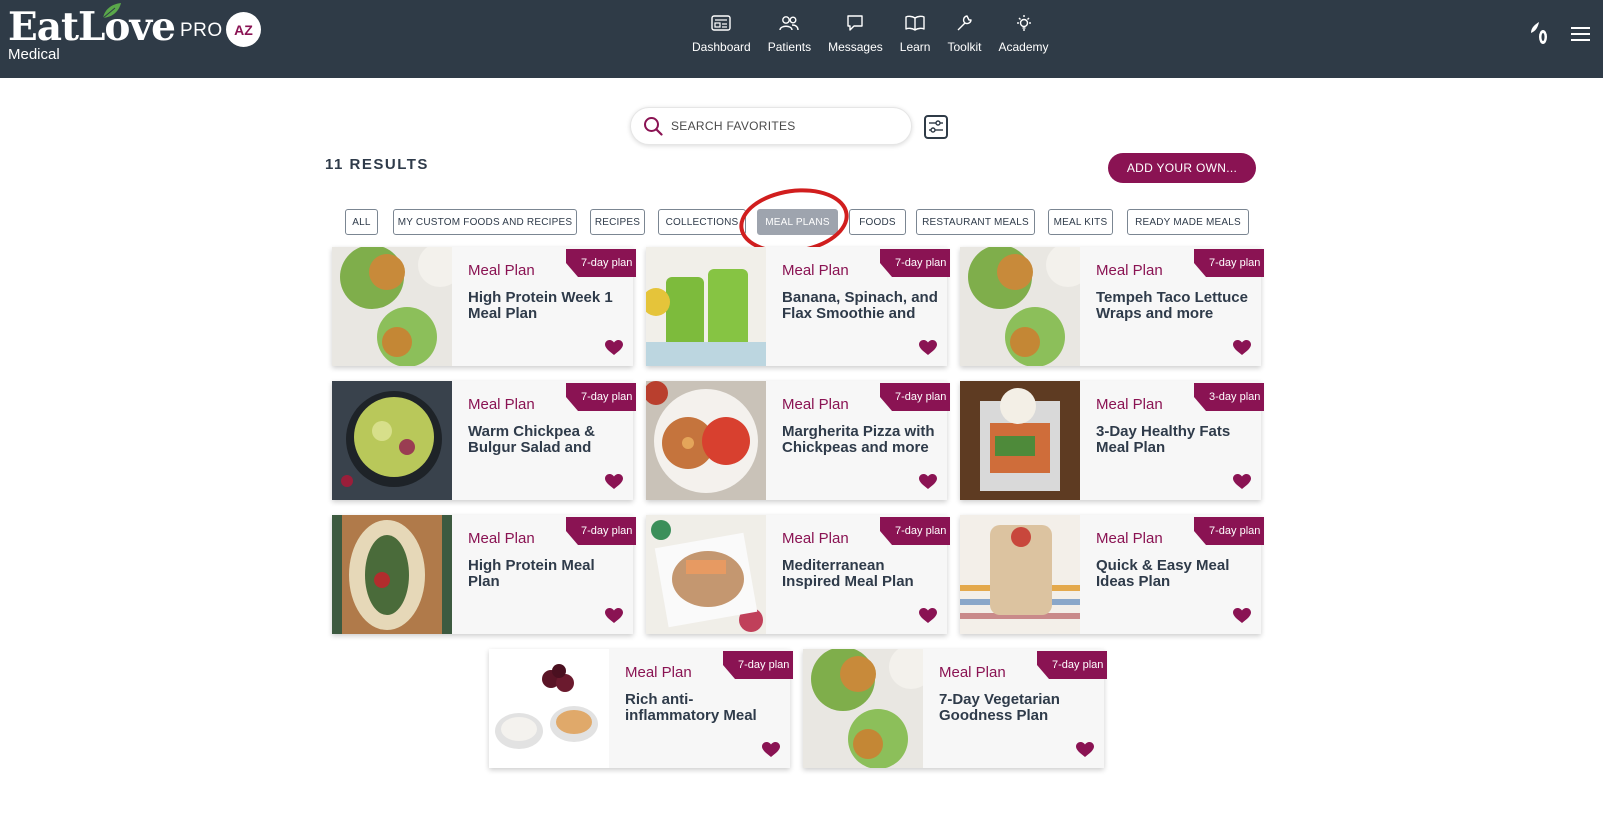 The height and width of the screenshot is (815, 1603). What do you see at coordinates (789, 34) in the screenshot?
I see `nav-patients: Patients` at bounding box center [789, 34].